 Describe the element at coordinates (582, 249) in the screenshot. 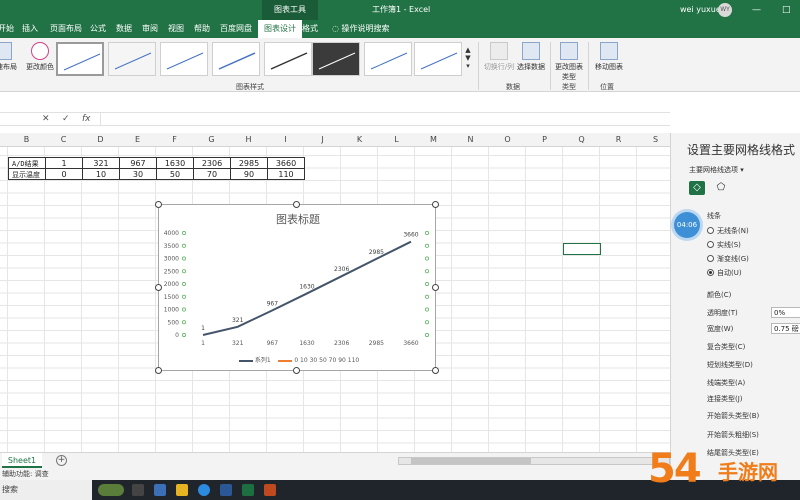

I see `active-cell` at that location.